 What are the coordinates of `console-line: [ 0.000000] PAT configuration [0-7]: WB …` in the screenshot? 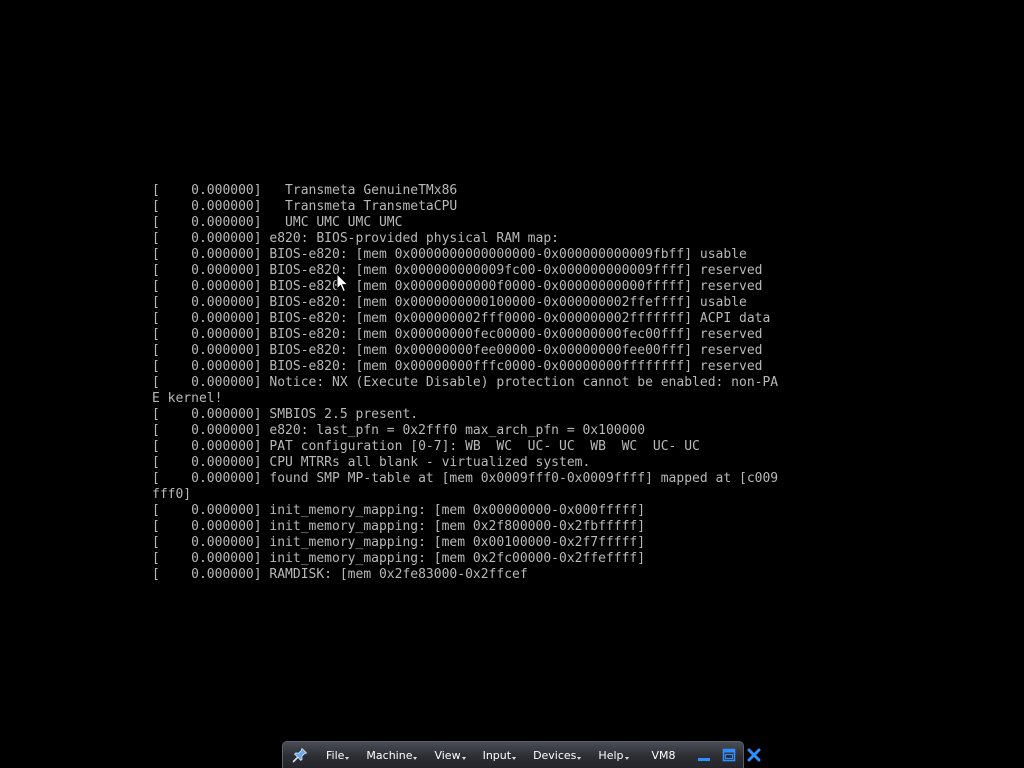 It's located at (426, 446).